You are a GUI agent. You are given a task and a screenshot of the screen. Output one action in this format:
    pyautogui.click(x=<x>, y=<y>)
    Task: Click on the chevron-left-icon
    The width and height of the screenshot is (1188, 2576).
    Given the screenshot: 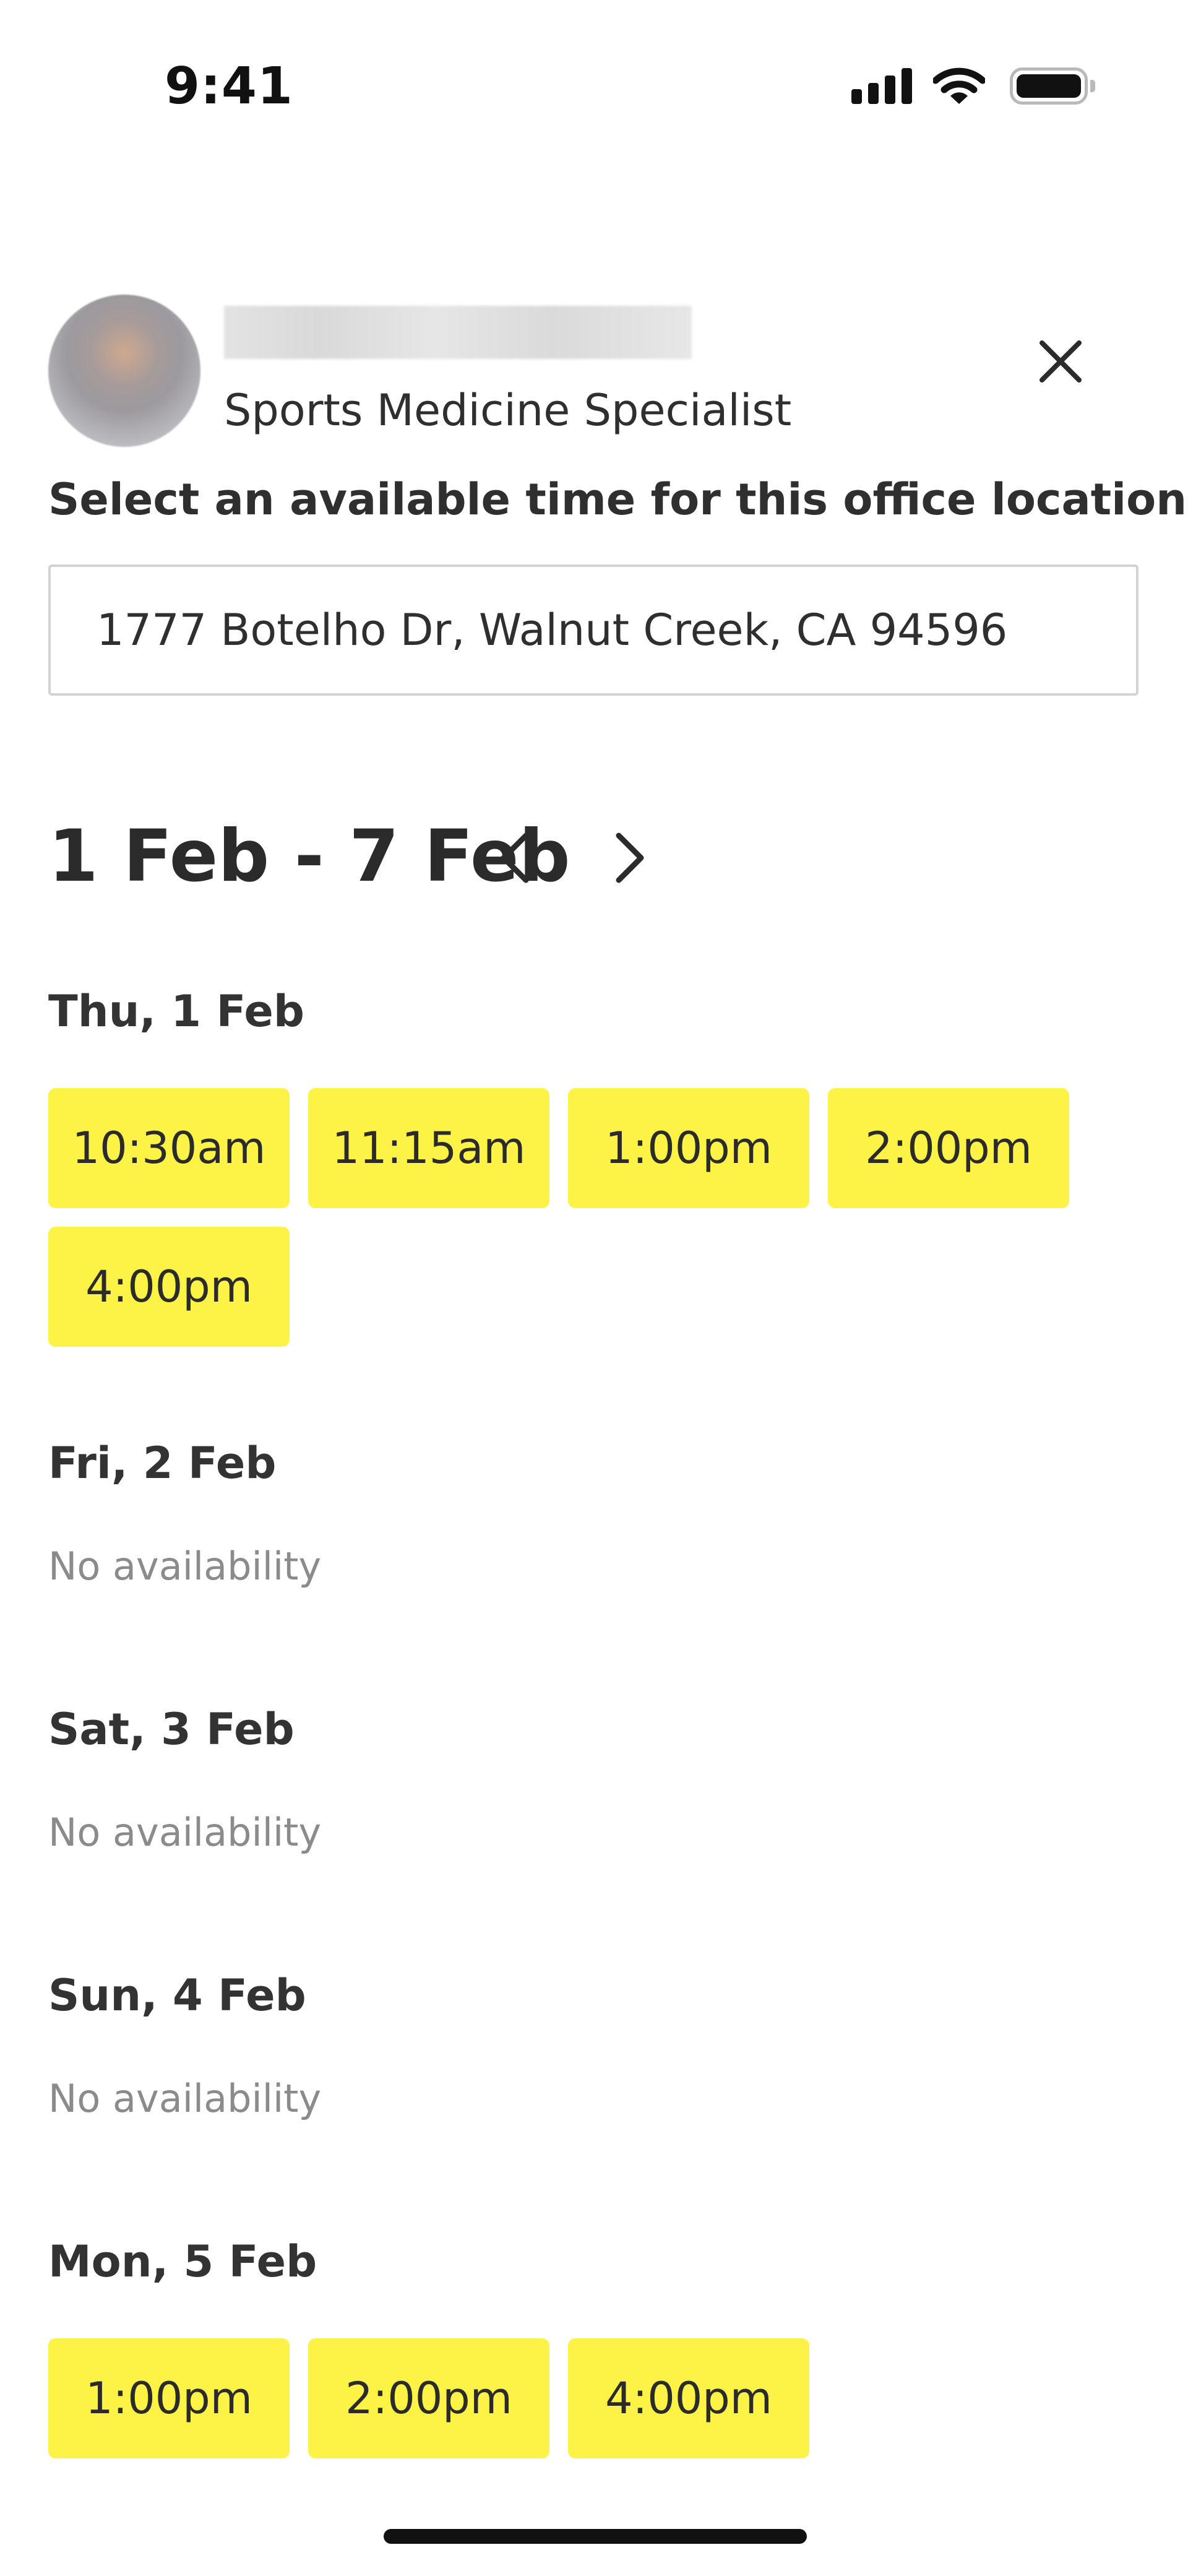 What is the action you would take?
    pyautogui.click(x=516, y=858)
    